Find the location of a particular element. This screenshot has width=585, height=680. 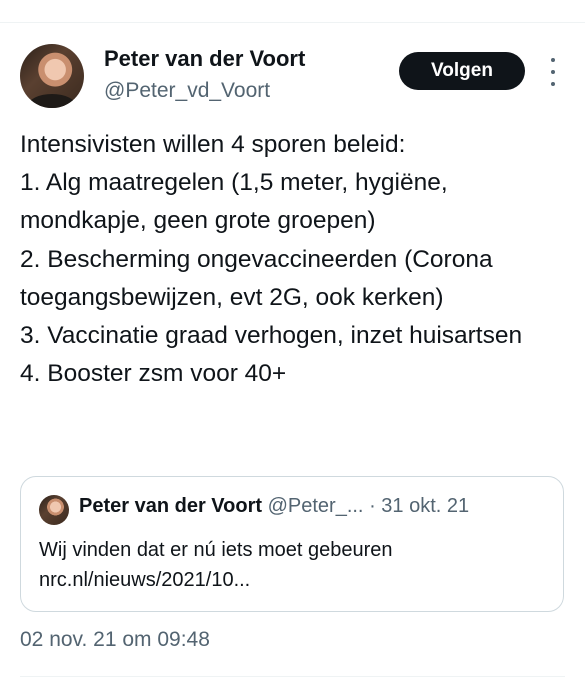

quoted-author-avatar is located at coordinates (54, 510).